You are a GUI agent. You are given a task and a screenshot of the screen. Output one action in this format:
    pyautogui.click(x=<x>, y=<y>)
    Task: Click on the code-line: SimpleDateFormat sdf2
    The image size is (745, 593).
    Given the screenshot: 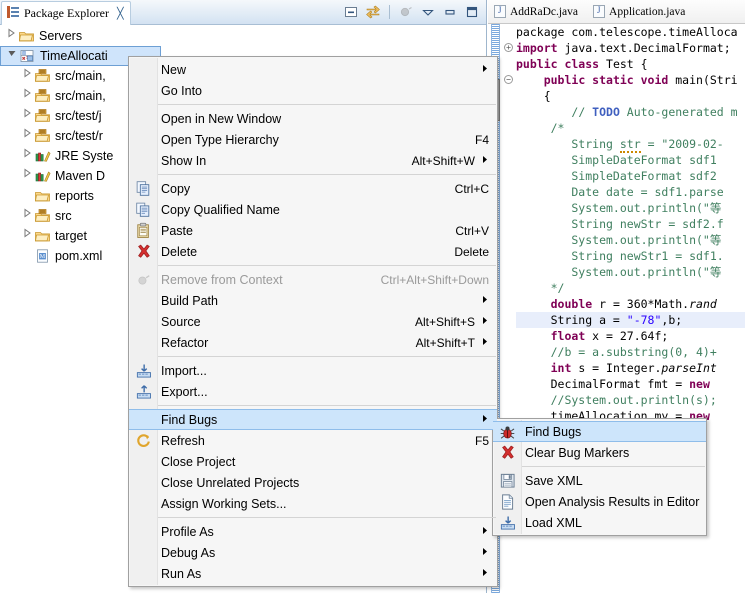 What is the action you would take?
    pyautogui.click(x=630, y=176)
    